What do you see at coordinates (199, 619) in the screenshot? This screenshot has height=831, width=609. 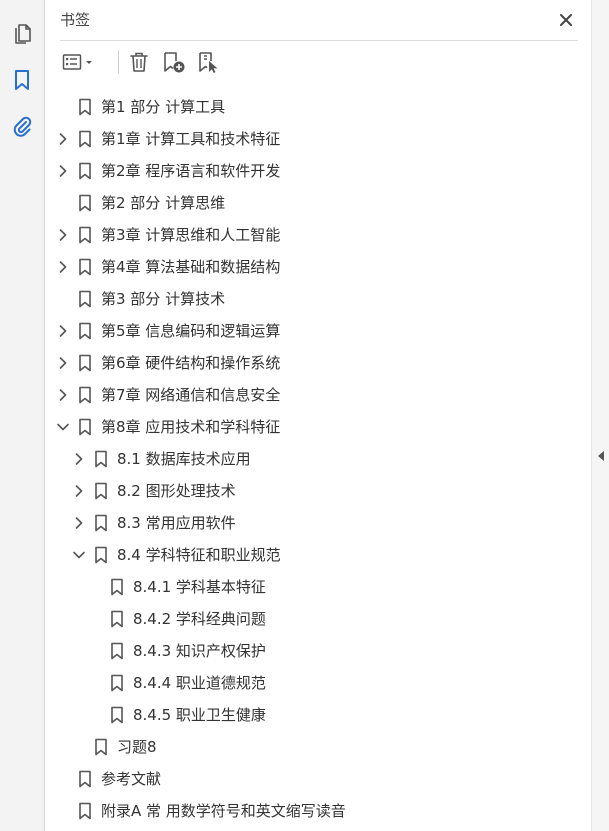 I see `bookmark-label: 8.4.2 学科经典问题` at bounding box center [199, 619].